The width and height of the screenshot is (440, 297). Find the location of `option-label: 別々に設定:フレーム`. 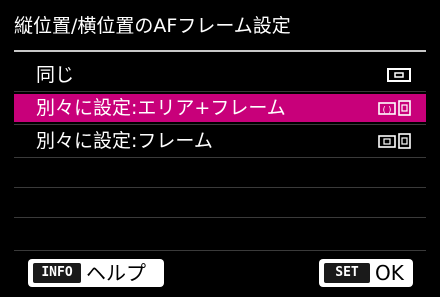

option-label: 別々に設定:フレーム is located at coordinates (124, 141).